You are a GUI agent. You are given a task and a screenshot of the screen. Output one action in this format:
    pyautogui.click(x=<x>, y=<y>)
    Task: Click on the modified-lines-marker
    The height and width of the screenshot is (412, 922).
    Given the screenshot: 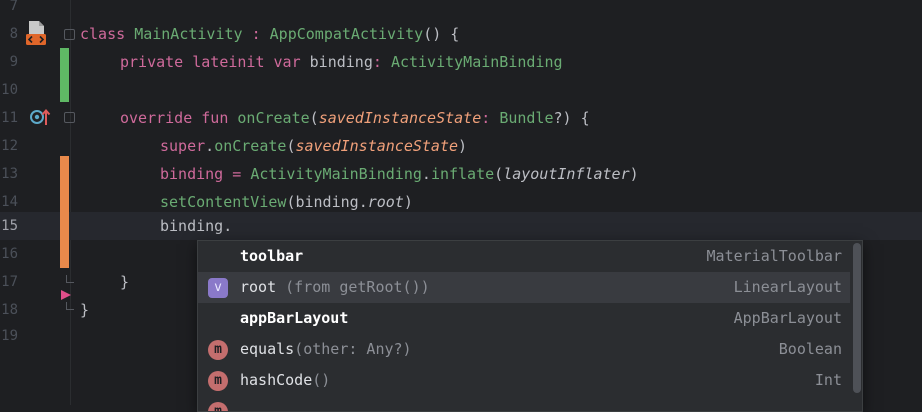 What is the action you would take?
    pyautogui.click(x=64, y=212)
    